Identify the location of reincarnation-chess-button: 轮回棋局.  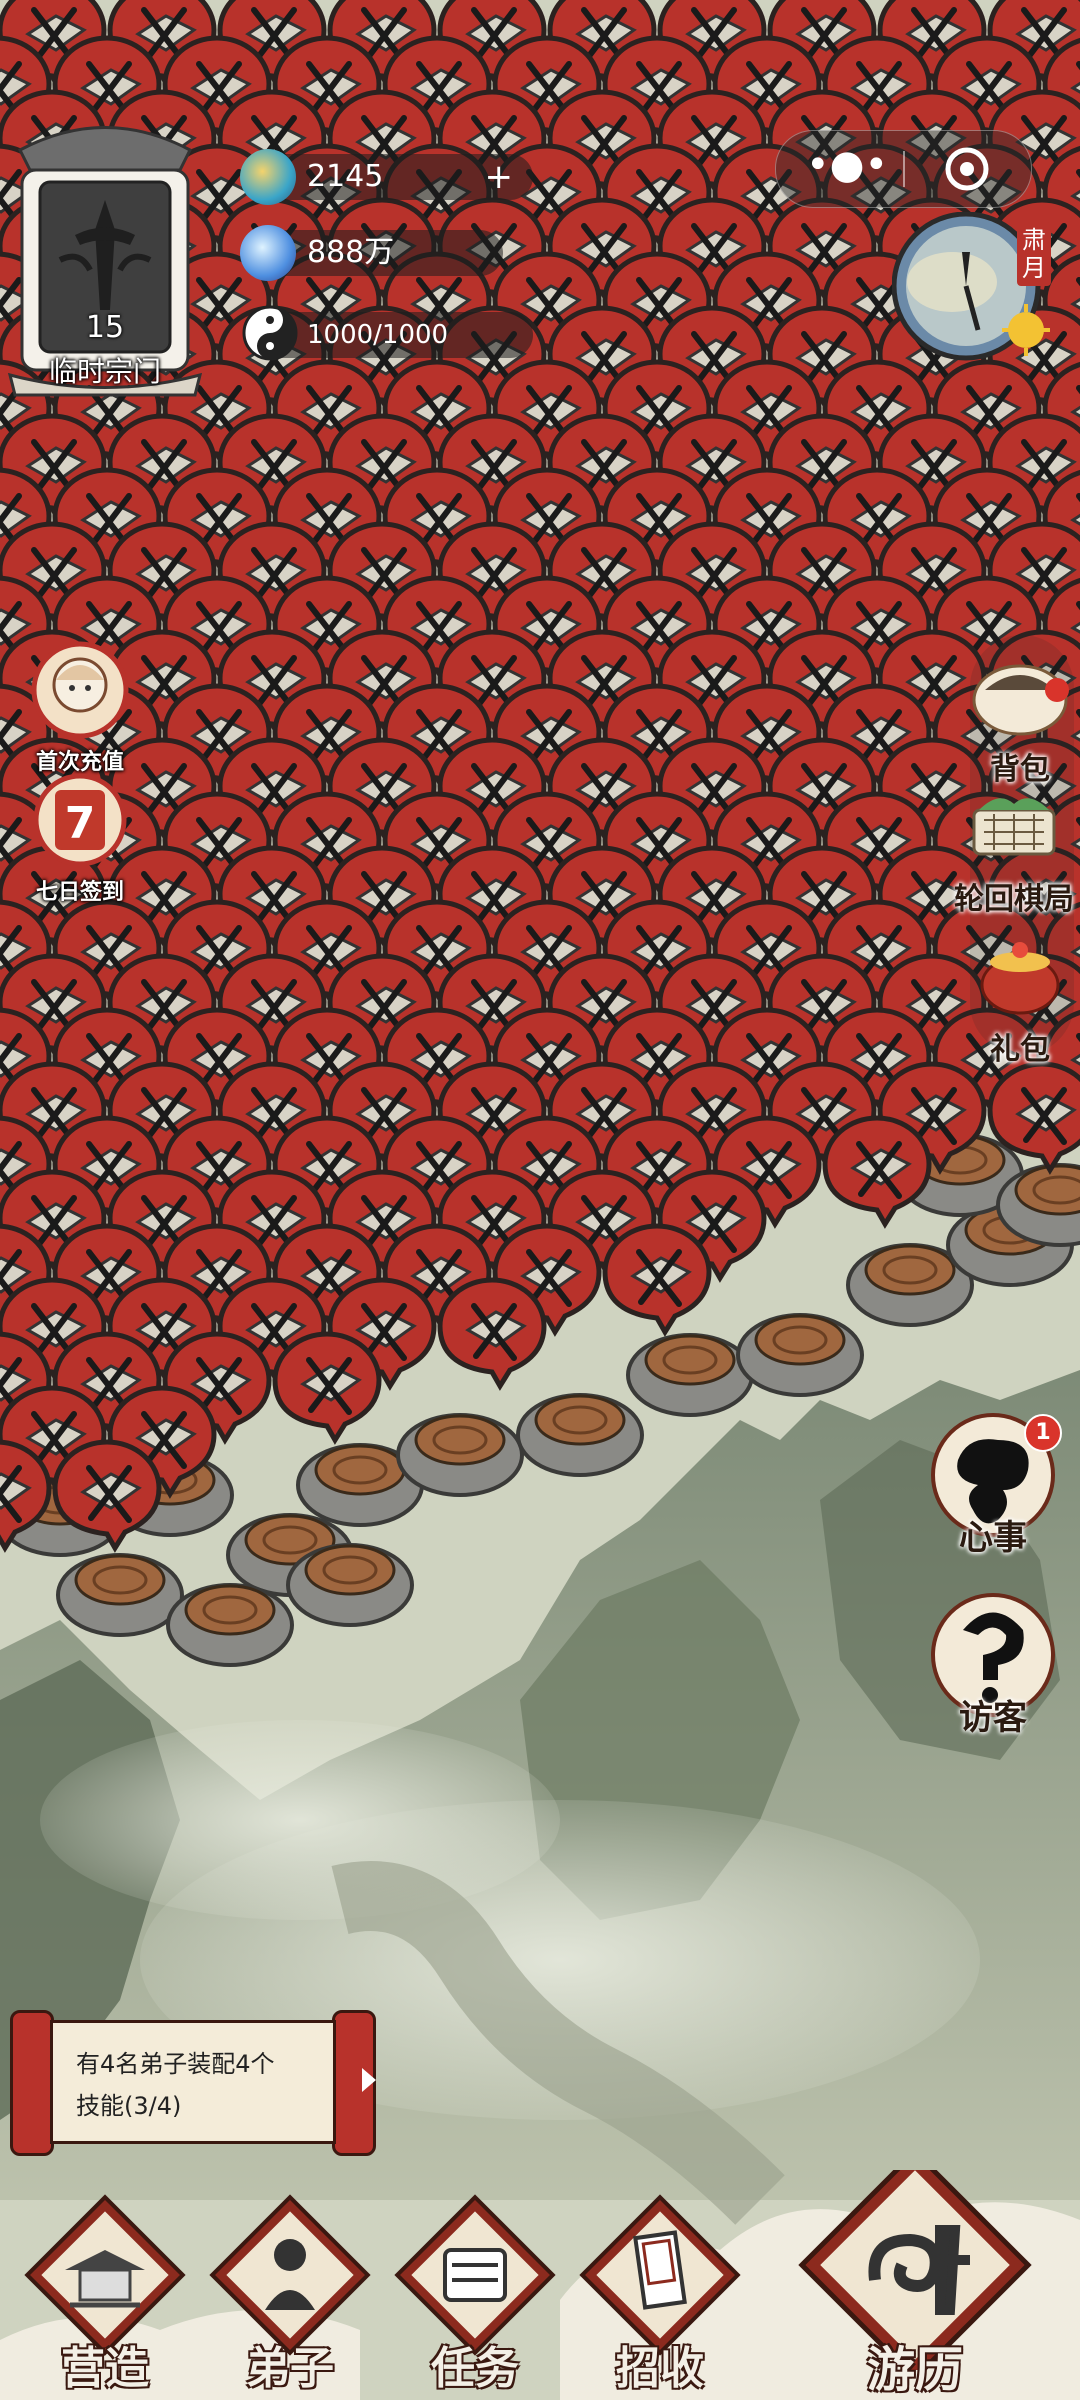
(1014, 854).